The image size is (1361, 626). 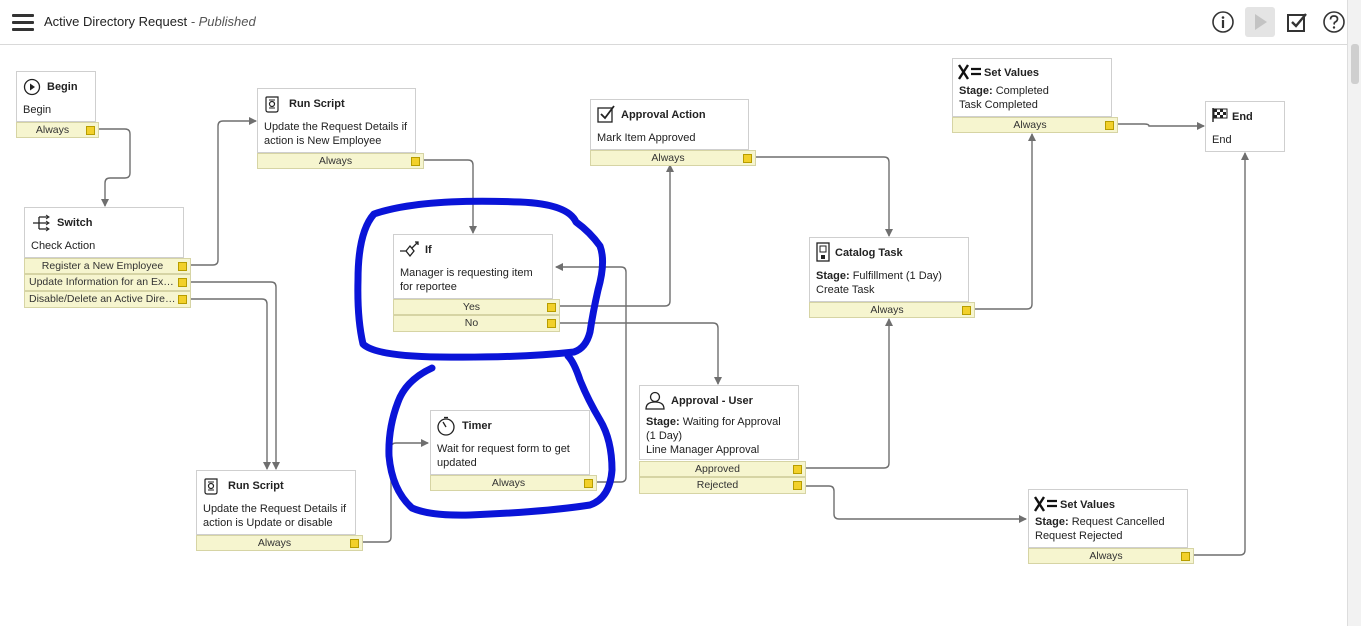 I want to click on activity-body: Stage: Fulfillment (1 Day) Create Task, so click(x=889, y=283).